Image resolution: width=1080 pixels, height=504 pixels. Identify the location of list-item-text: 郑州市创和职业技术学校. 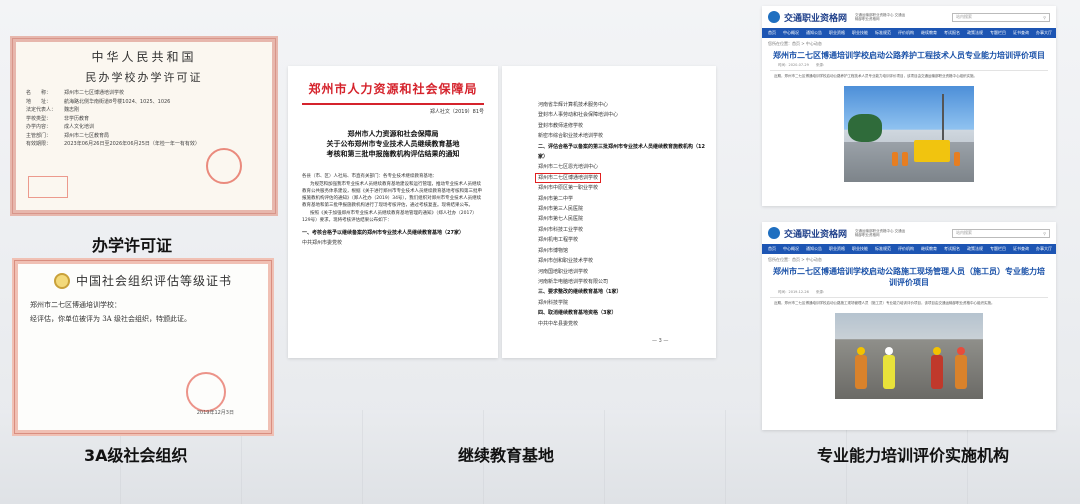
(566, 261).